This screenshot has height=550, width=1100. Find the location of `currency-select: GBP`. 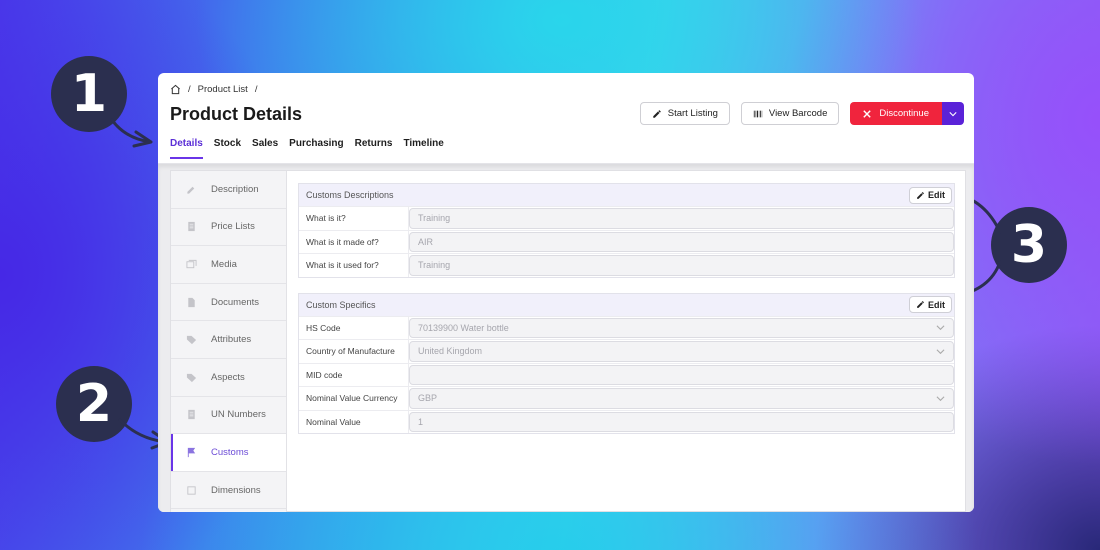

currency-select: GBP is located at coordinates (681, 398).